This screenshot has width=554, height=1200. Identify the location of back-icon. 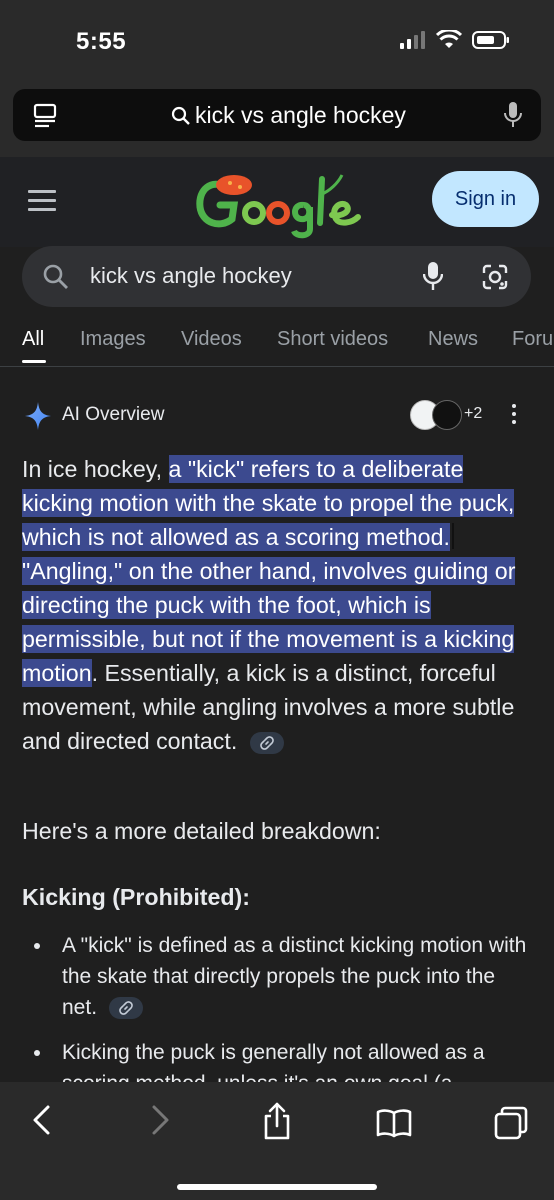
(41, 1120).